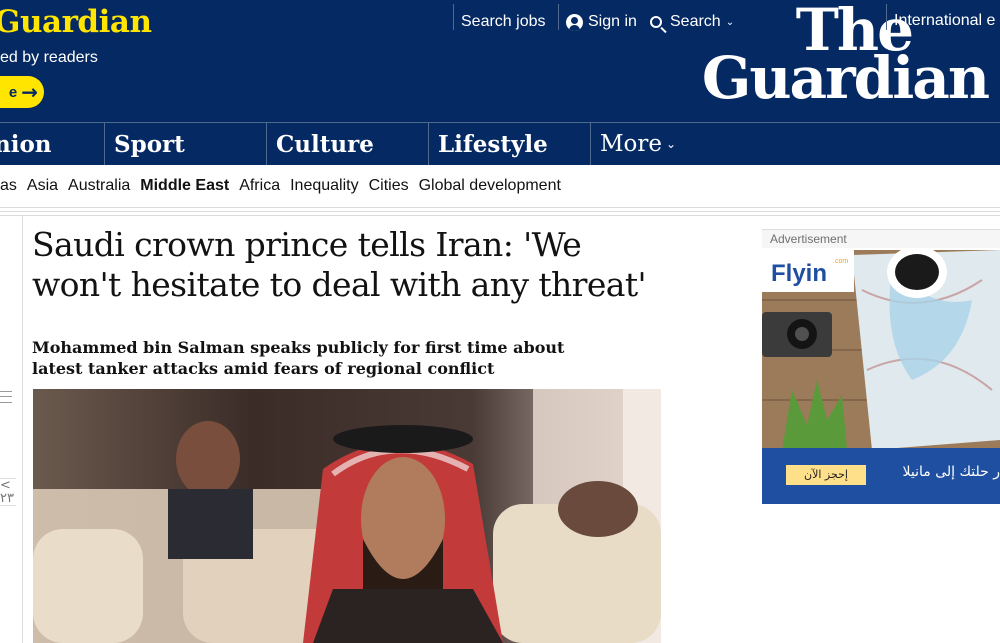 This screenshot has height=643, width=1000. Describe the element at coordinates (951, 472) in the screenshot. I see `ad-tagline: ر حلتك إلى مانيلا` at that location.